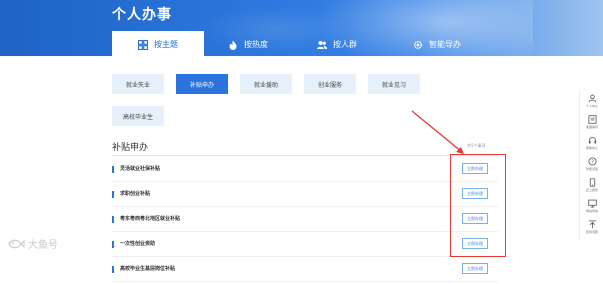 The height and width of the screenshot is (284, 603). I want to click on arrow-up-icon, so click(592, 224).